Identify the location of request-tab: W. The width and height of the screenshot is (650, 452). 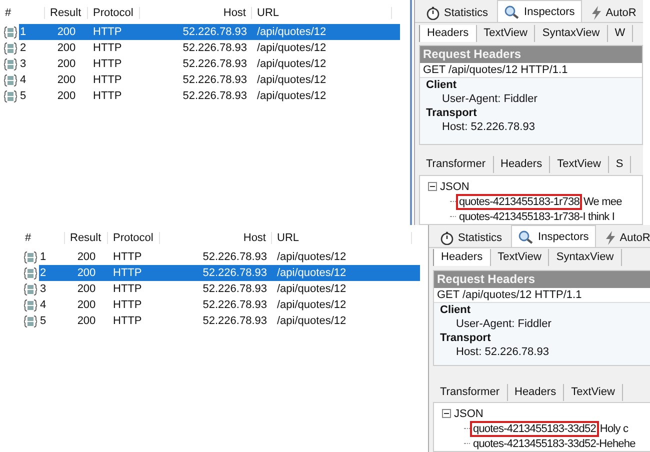
(621, 33).